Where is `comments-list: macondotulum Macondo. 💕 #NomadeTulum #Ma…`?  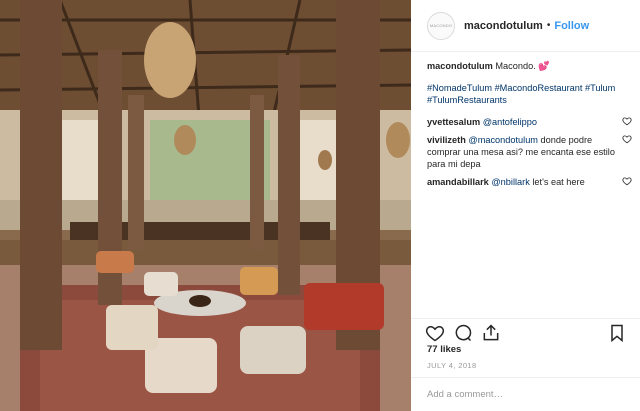
comments-list: macondotulum Macondo. 💕 #NomadeTulum #Ma… is located at coordinates (529, 124).